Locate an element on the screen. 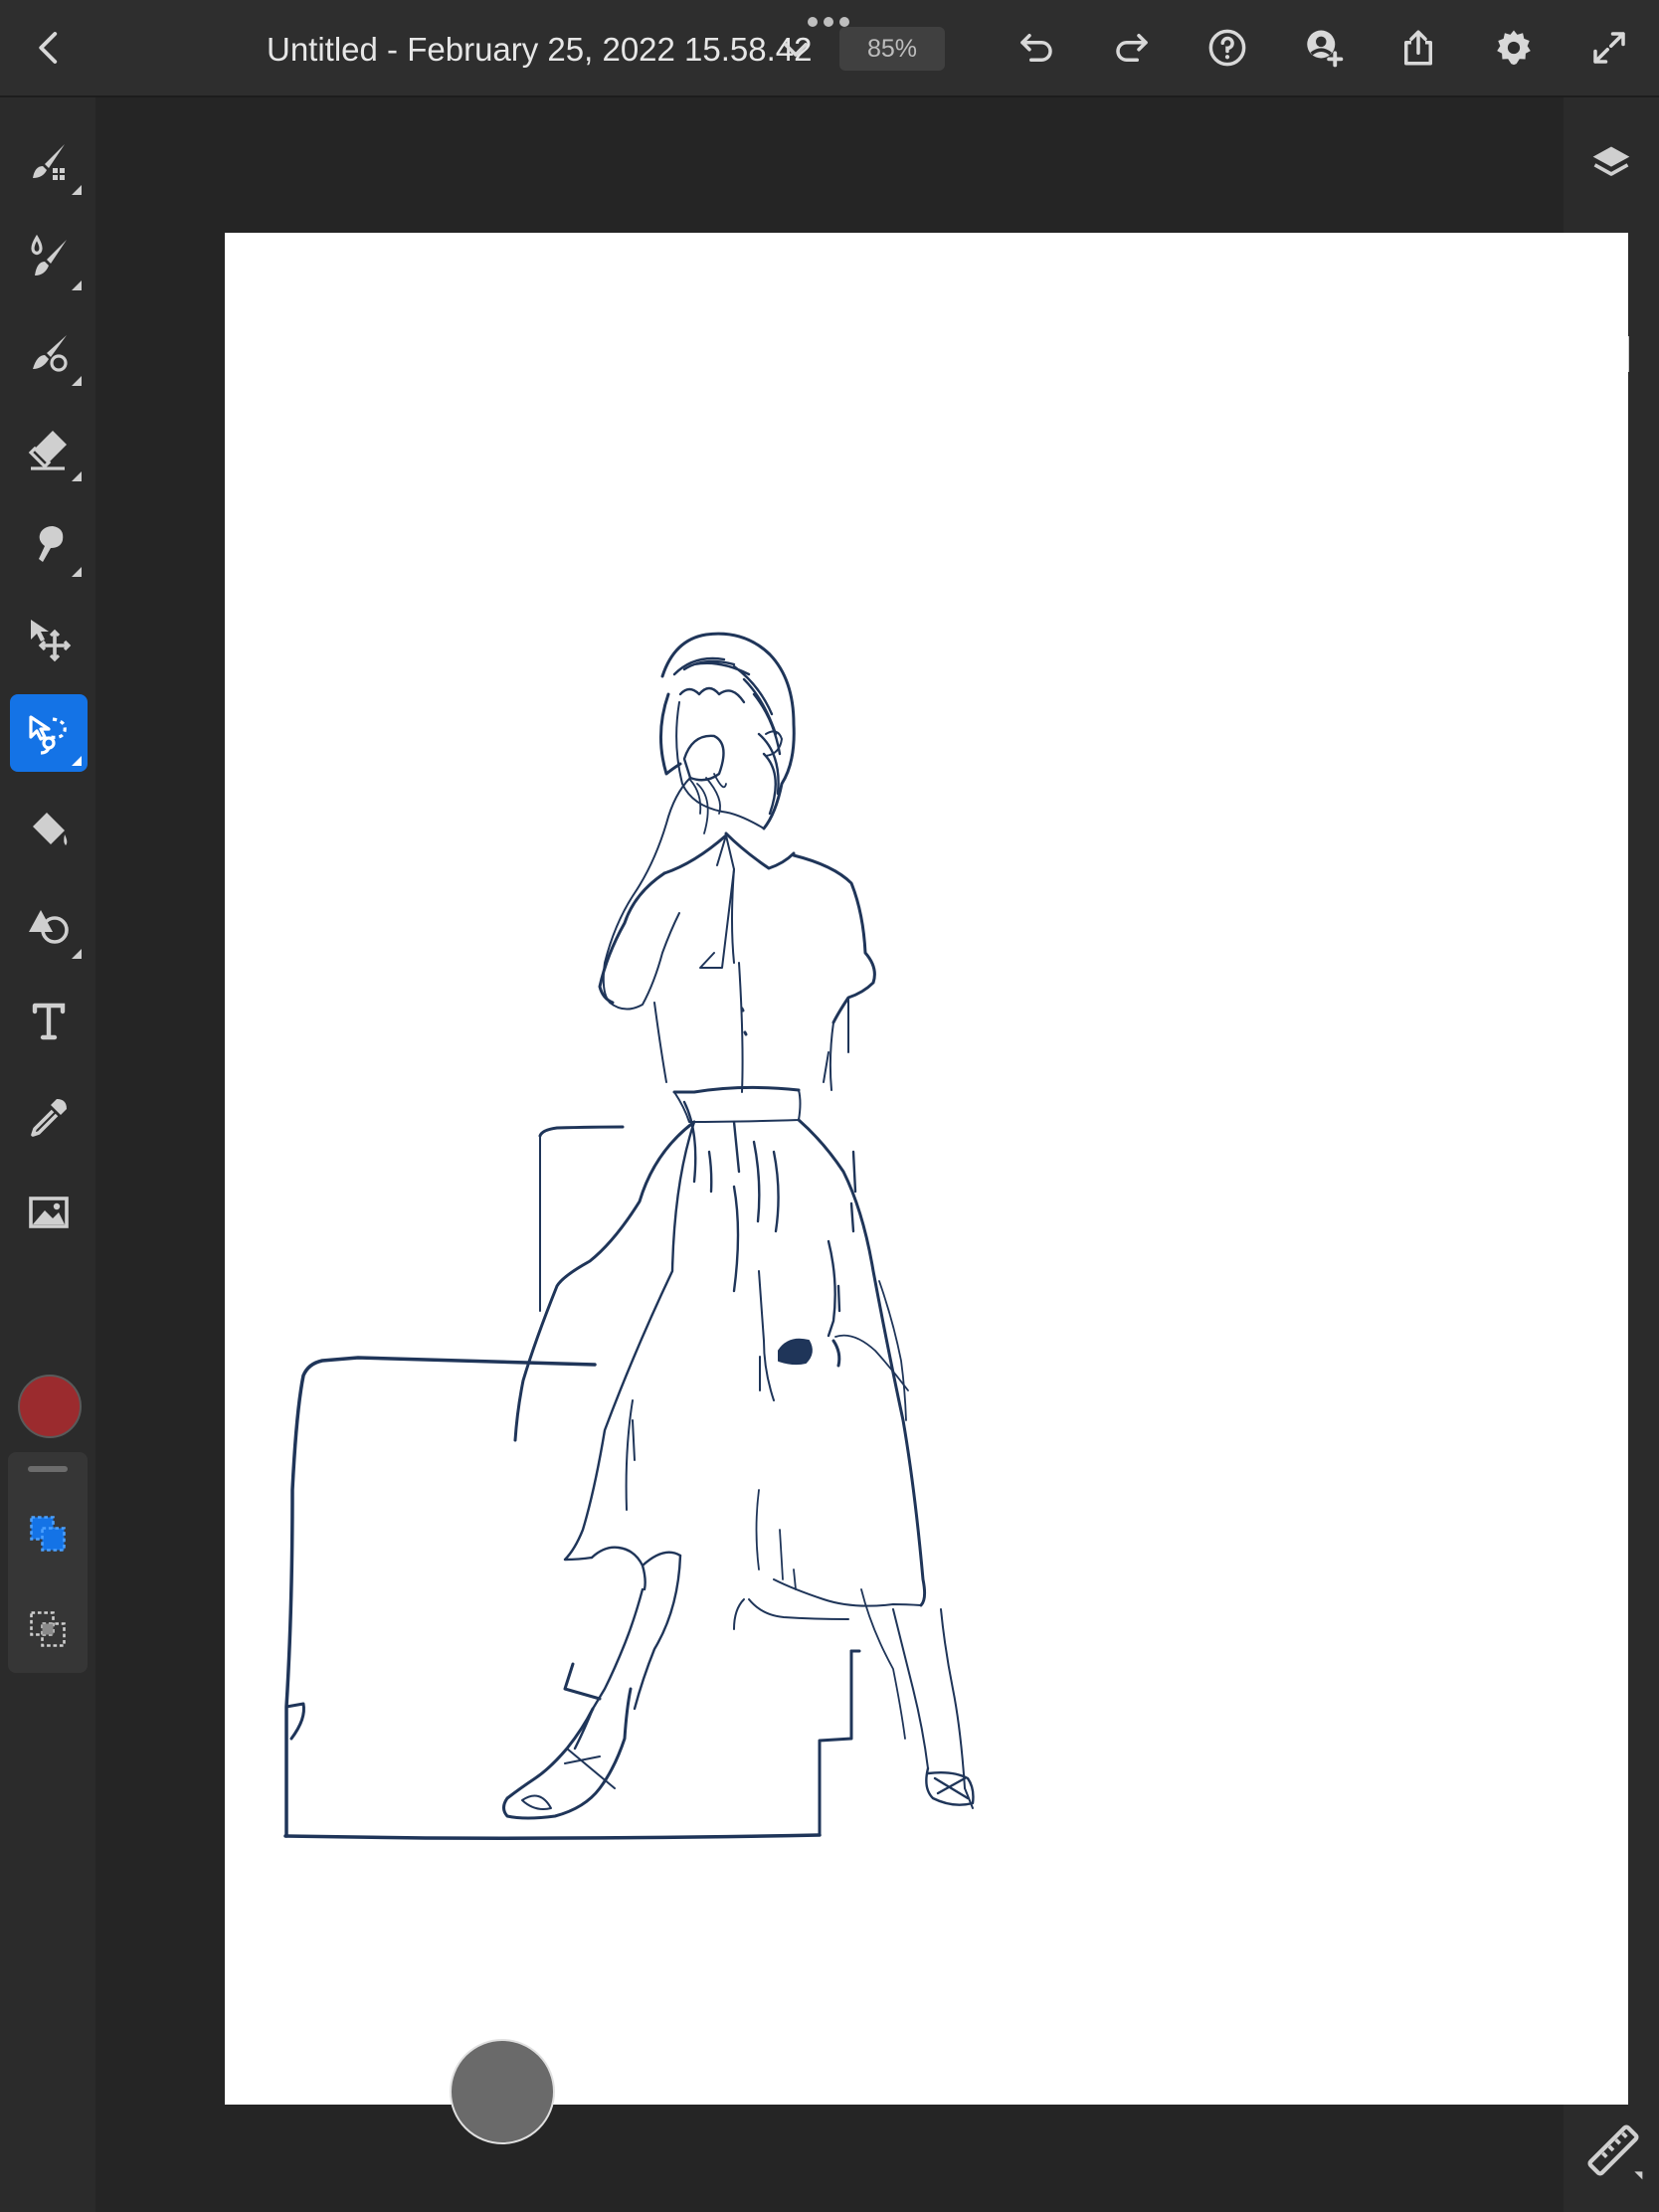 The image size is (1659, 2212). vector-brush-tool is located at coordinates (49, 353).